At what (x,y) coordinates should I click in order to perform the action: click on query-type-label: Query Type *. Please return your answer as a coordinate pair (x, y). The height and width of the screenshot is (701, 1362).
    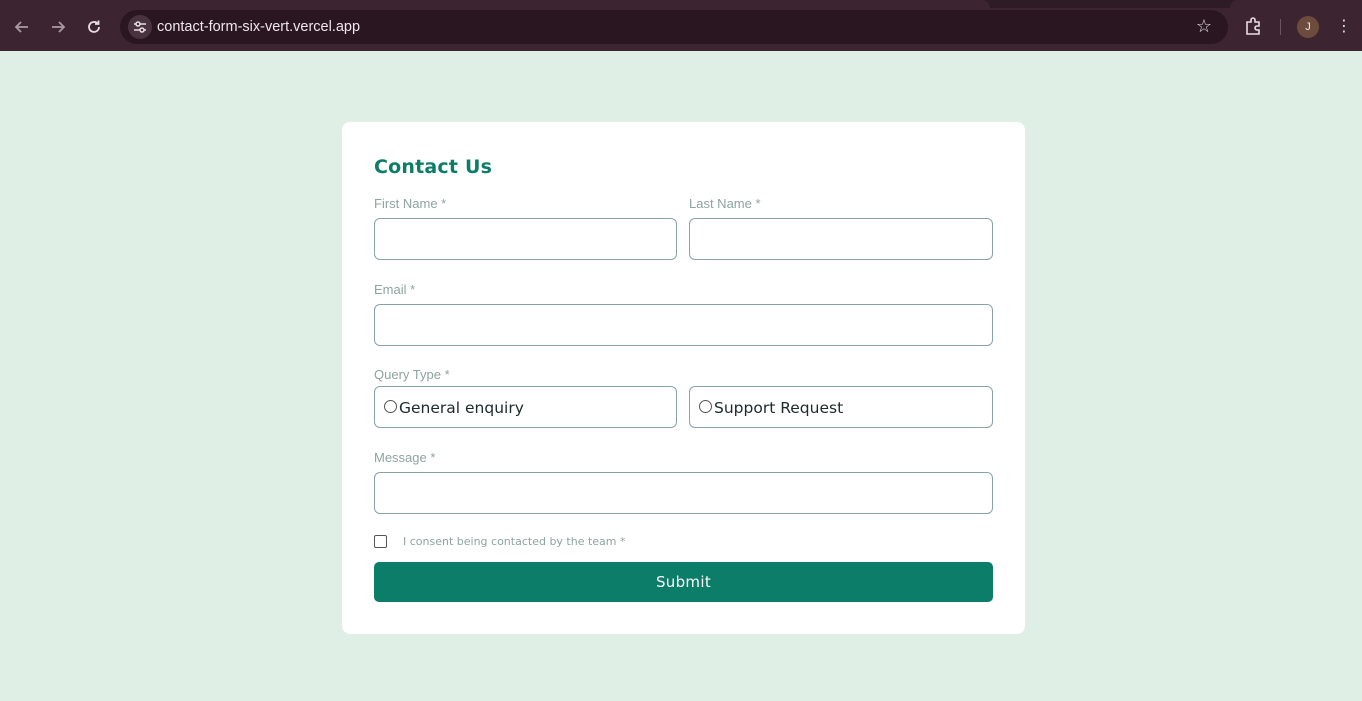
    Looking at the image, I should click on (412, 374).